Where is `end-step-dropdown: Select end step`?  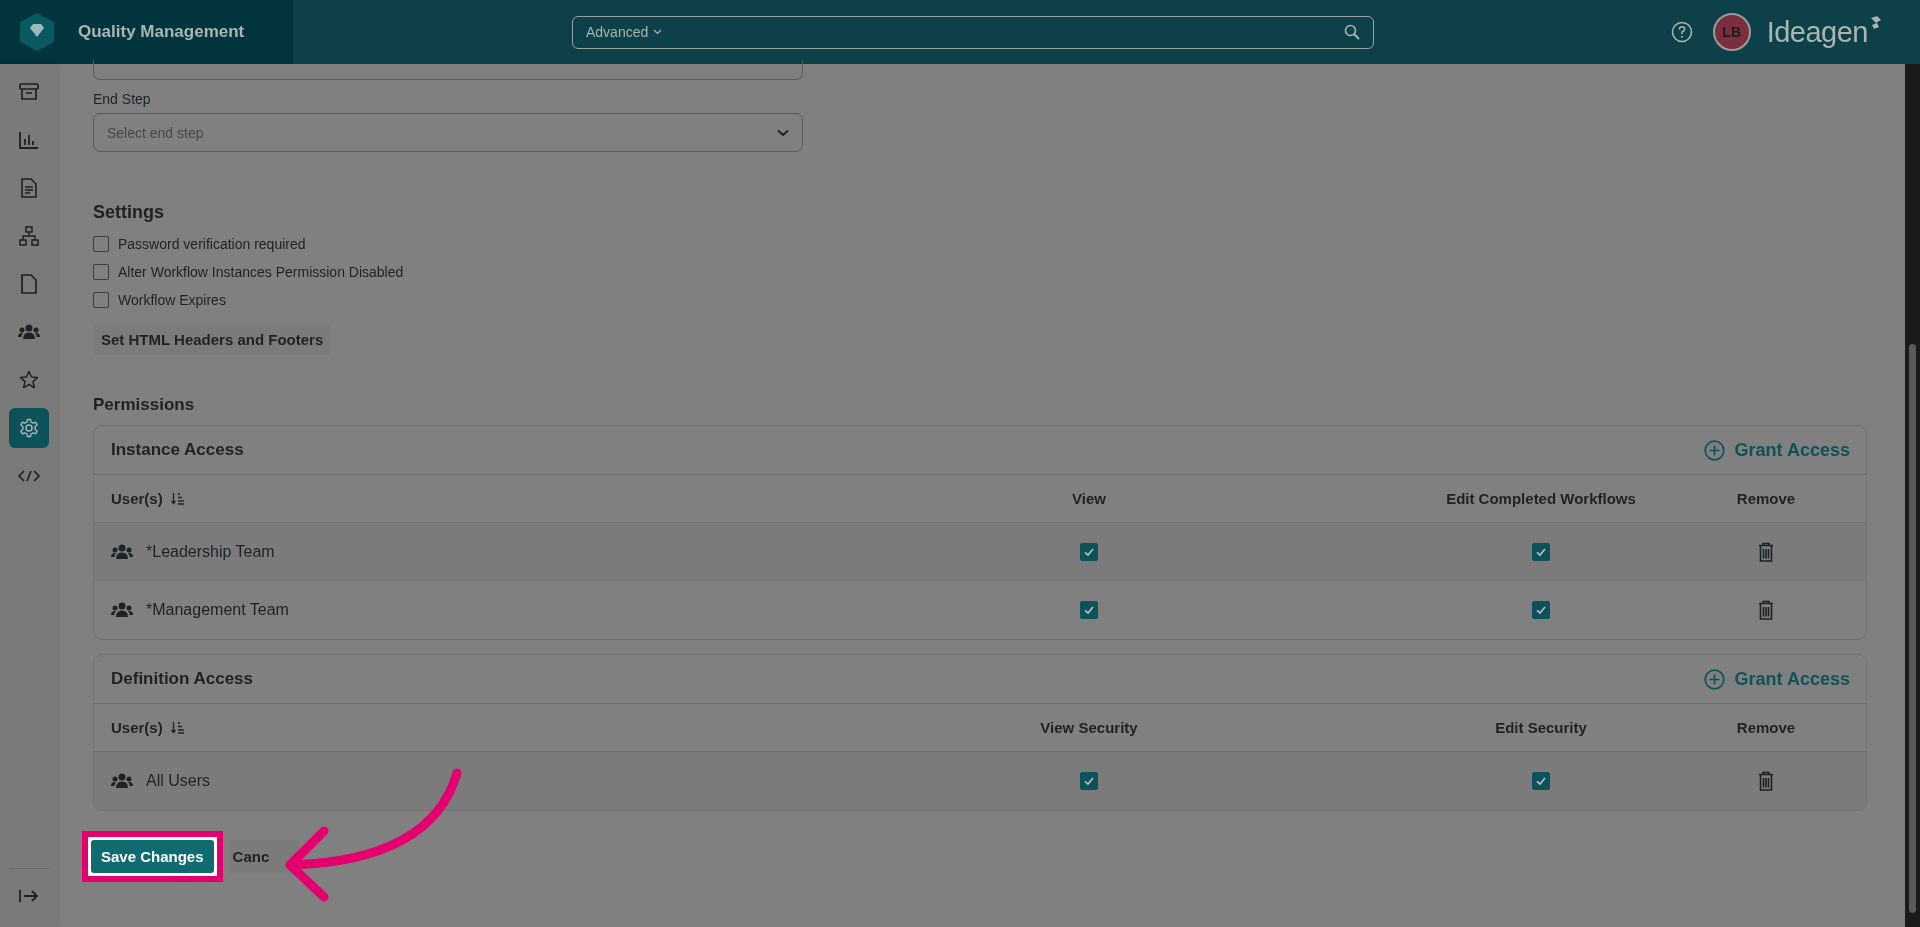
end-step-dropdown: Select end step is located at coordinates (448, 132).